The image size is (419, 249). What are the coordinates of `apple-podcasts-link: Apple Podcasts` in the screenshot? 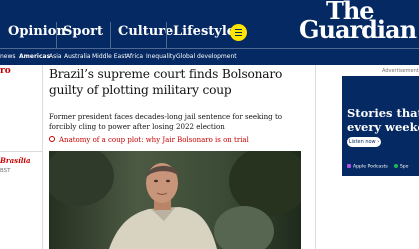 It's located at (367, 167).